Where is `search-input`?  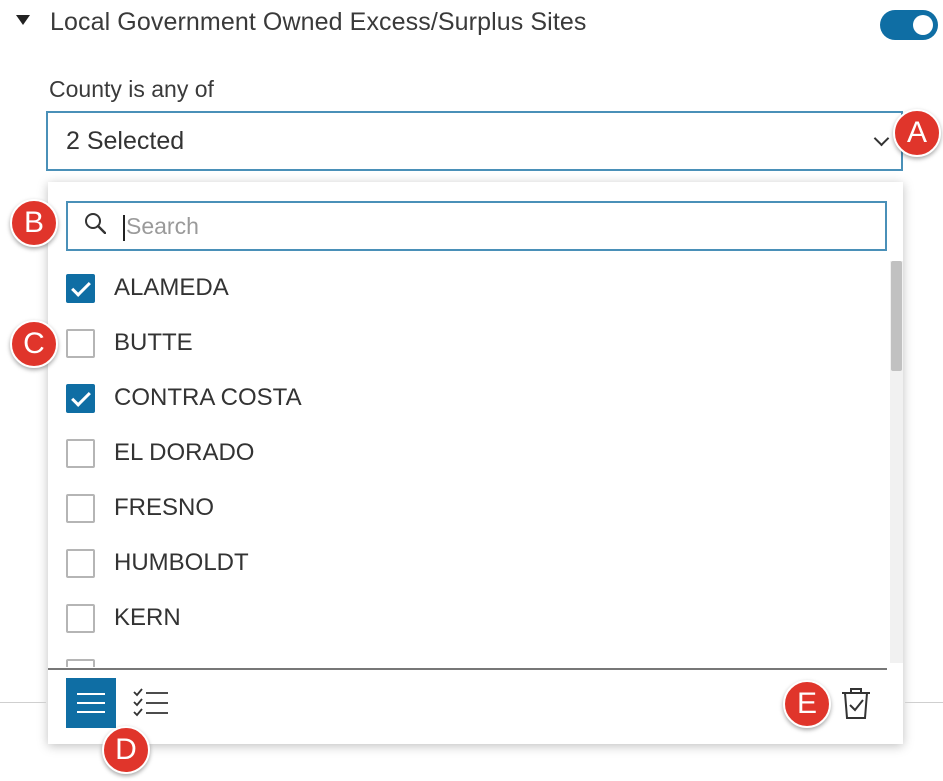
search-input is located at coordinates (496, 226).